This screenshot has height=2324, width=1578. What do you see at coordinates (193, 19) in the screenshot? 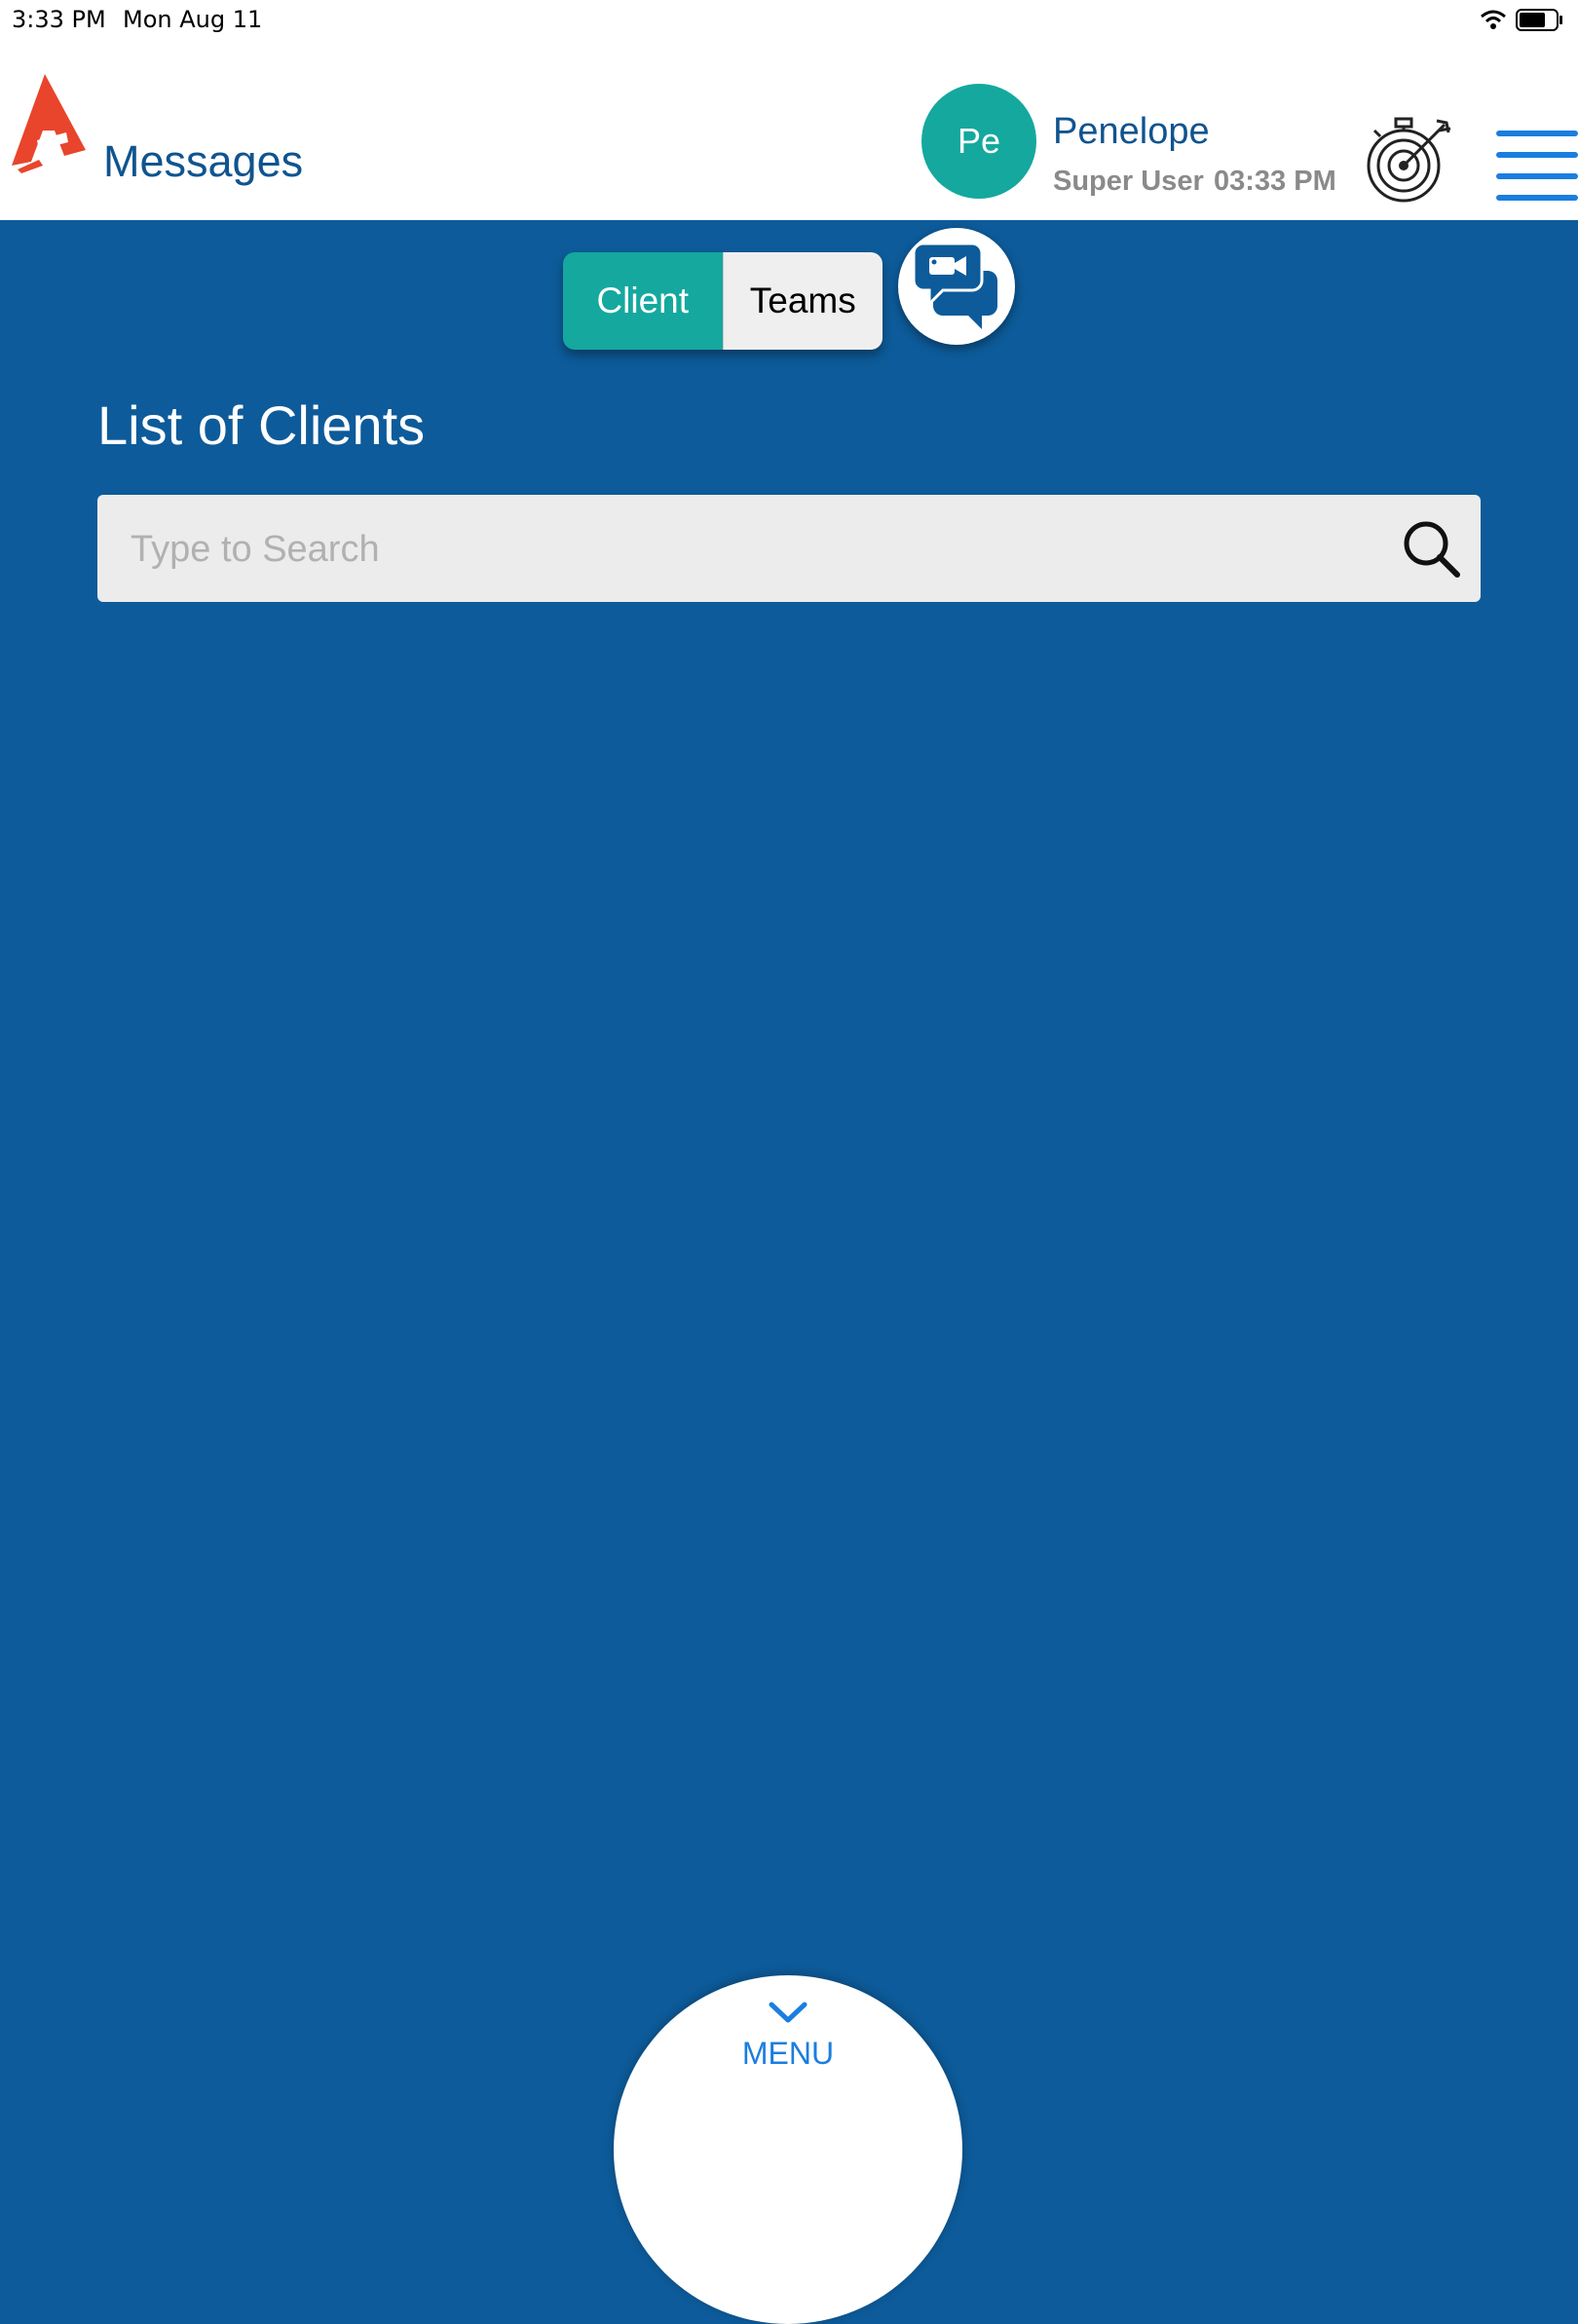
I see `status-date: Mon Aug 11` at bounding box center [193, 19].